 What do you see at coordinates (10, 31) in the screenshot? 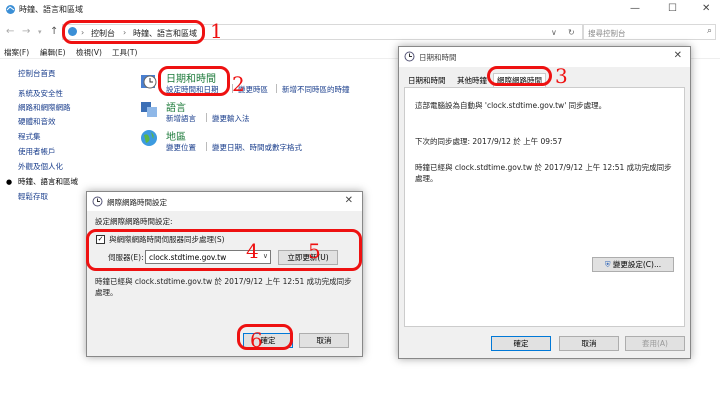
I see `back-arrow-icon: ←` at bounding box center [10, 31].